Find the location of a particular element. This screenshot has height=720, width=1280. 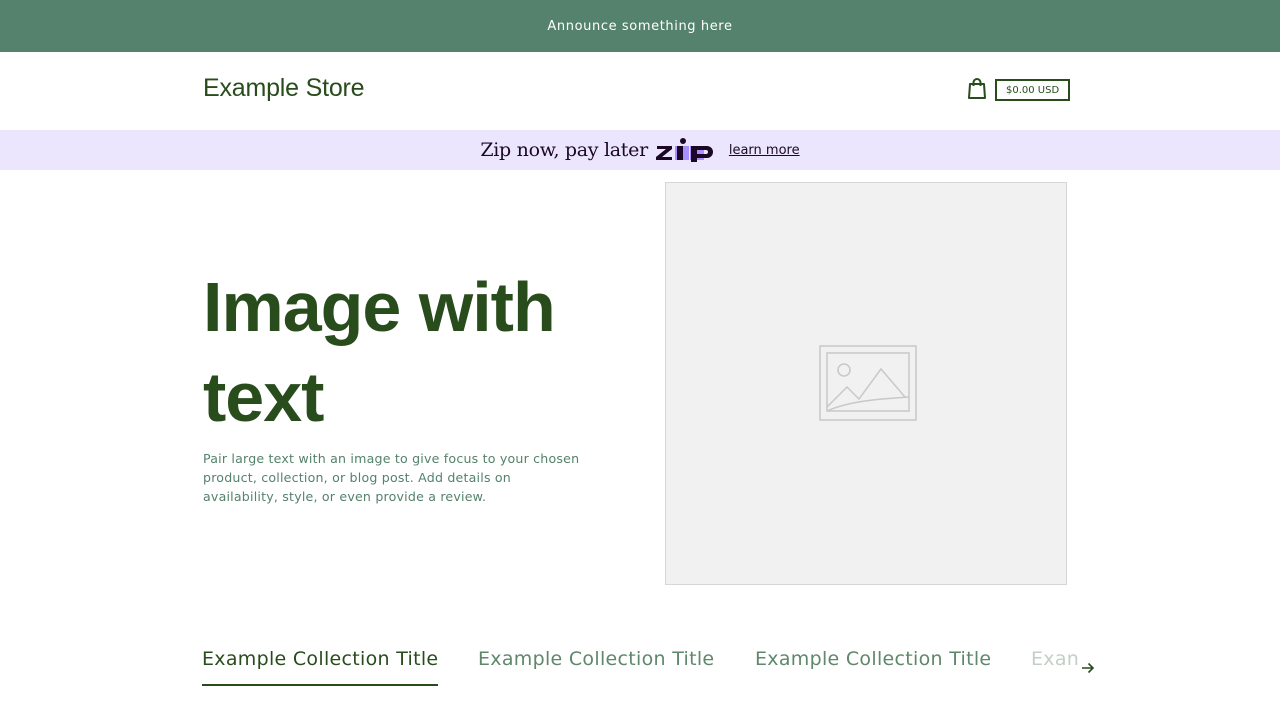

site-header: Example Store $0.00 USD is located at coordinates (640, 91).